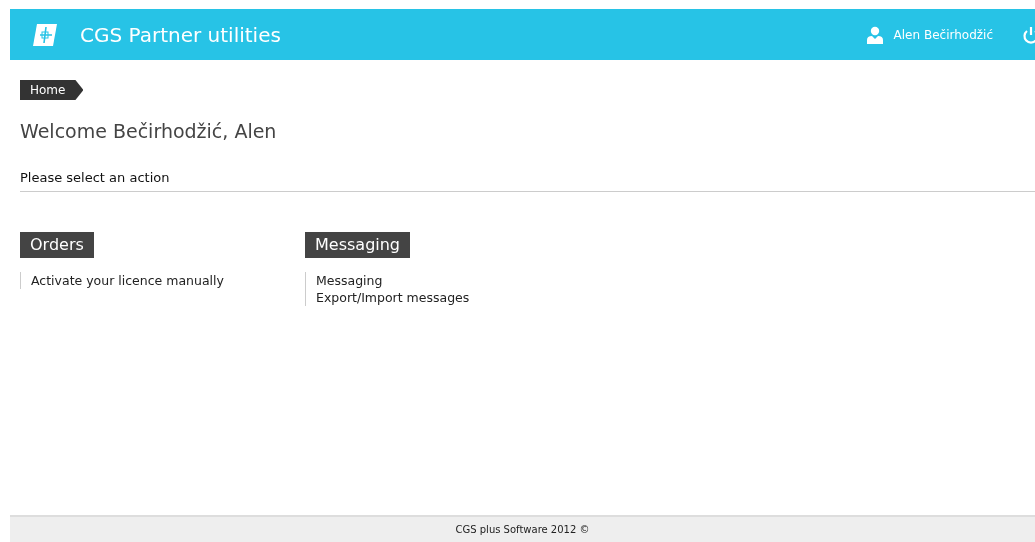  What do you see at coordinates (180, 34) in the screenshot?
I see `app-title: CGS Partner utilities` at bounding box center [180, 34].